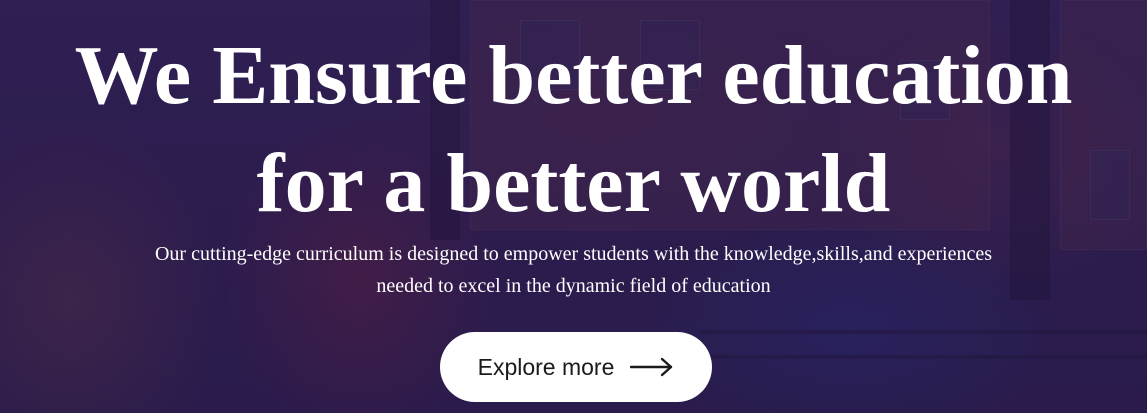 The height and width of the screenshot is (413, 1147). Describe the element at coordinates (573, 183) in the screenshot. I see `headline-line-2: for a better world` at that location.